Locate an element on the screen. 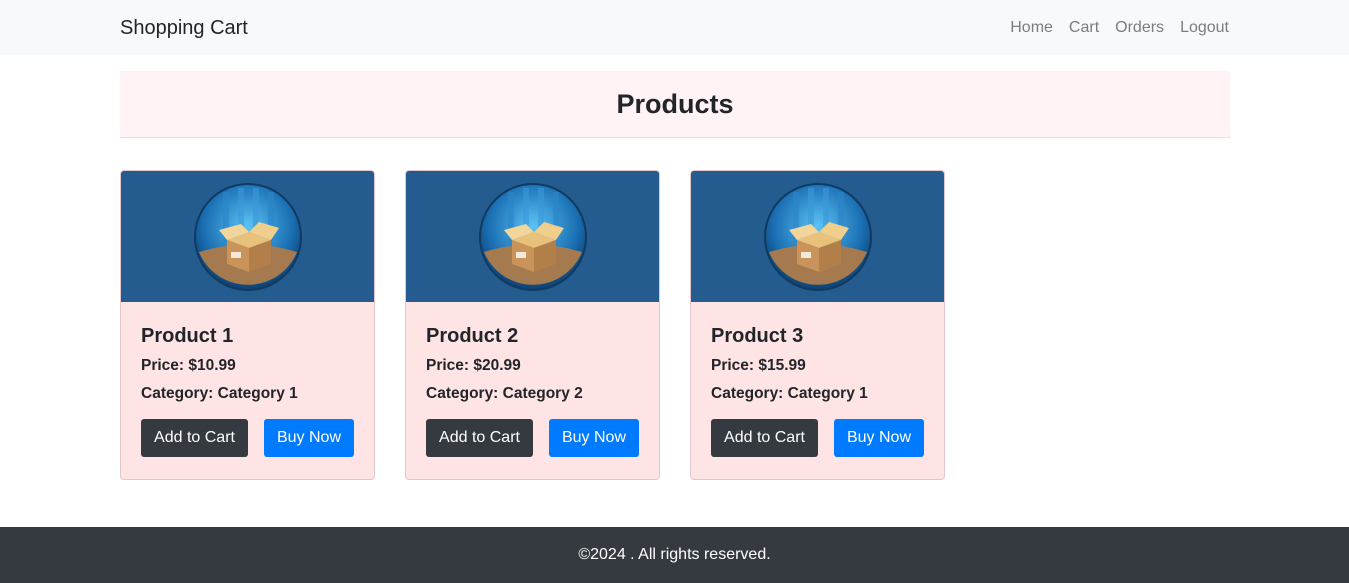  product-name: Product 2 is located at coordinates (472, 336).